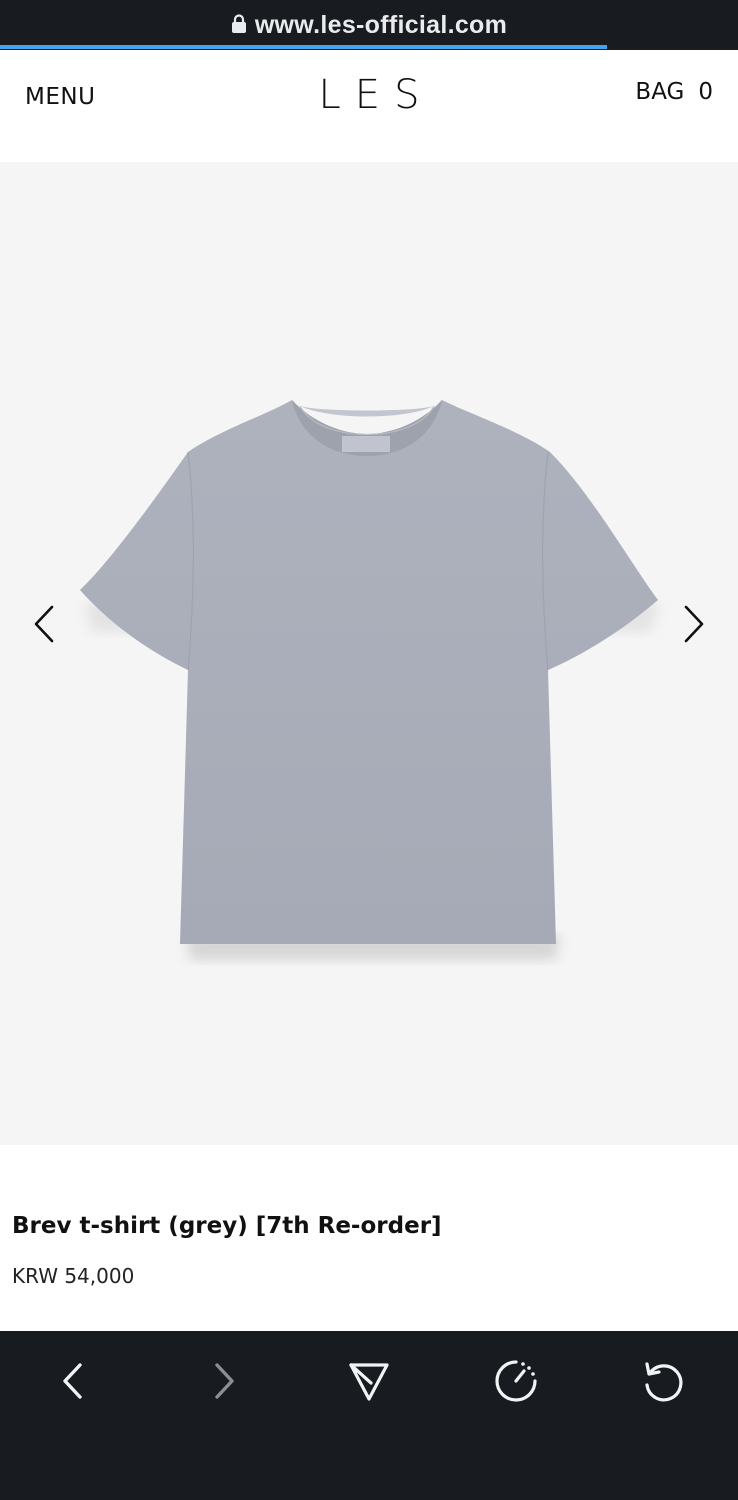 This screenshot has height=1500, width=738. Describe the element at coordinates (369, 95) in the screenshot. I see `brand-logo: LES` at that location.